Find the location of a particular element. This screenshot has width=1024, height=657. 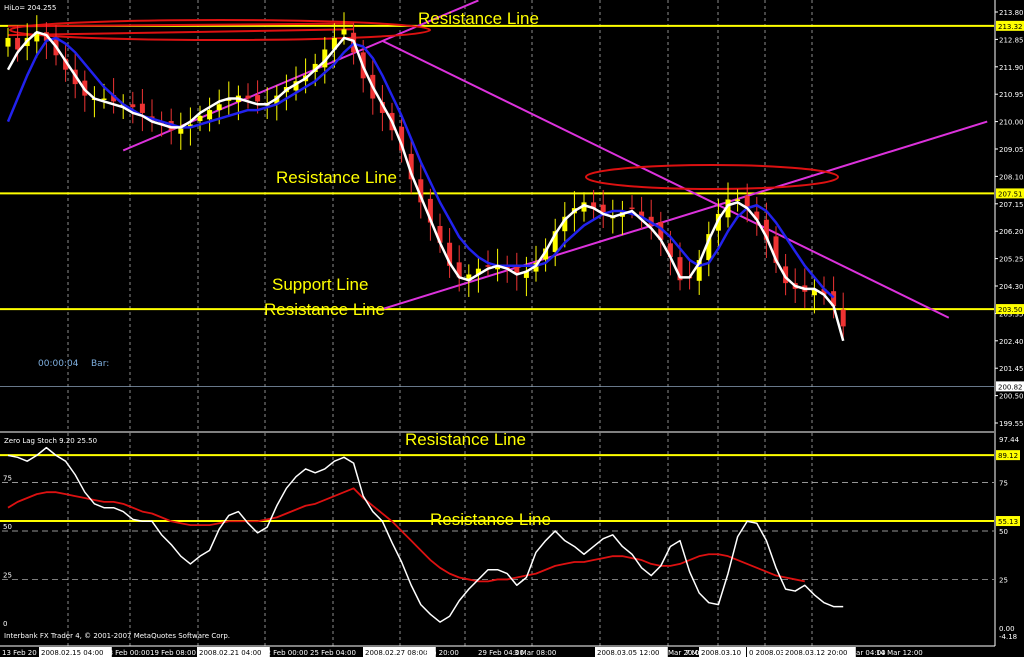

resistance-label-mid: Resistance Line is located at coordinates (336, 177).